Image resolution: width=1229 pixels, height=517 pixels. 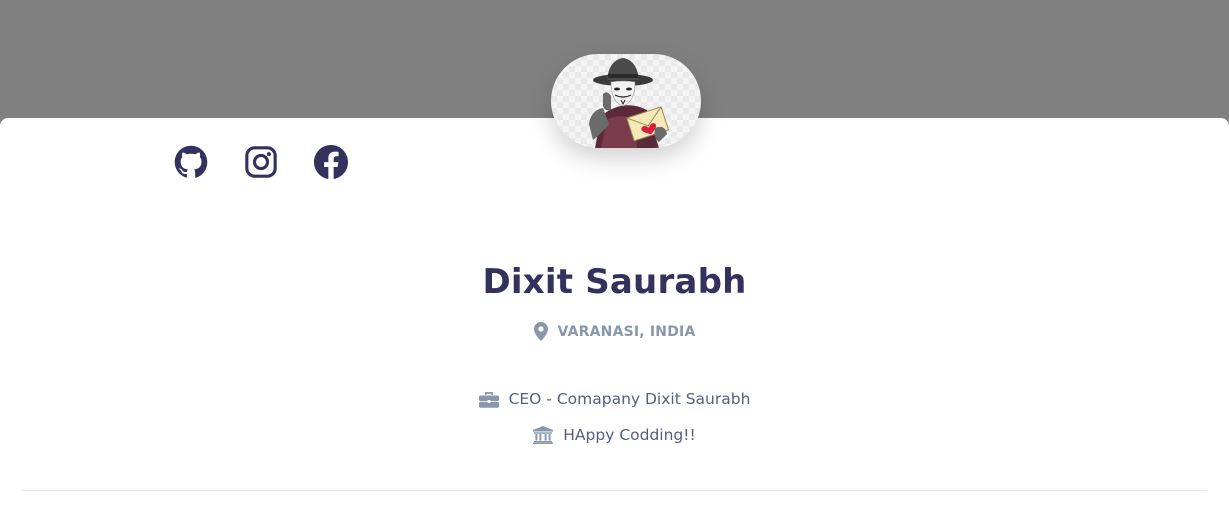 What do you see at coordinates (629, 435) in the screenshot?
I see `education-text: HAppy Codding!!` at bounding box center [629, 435].